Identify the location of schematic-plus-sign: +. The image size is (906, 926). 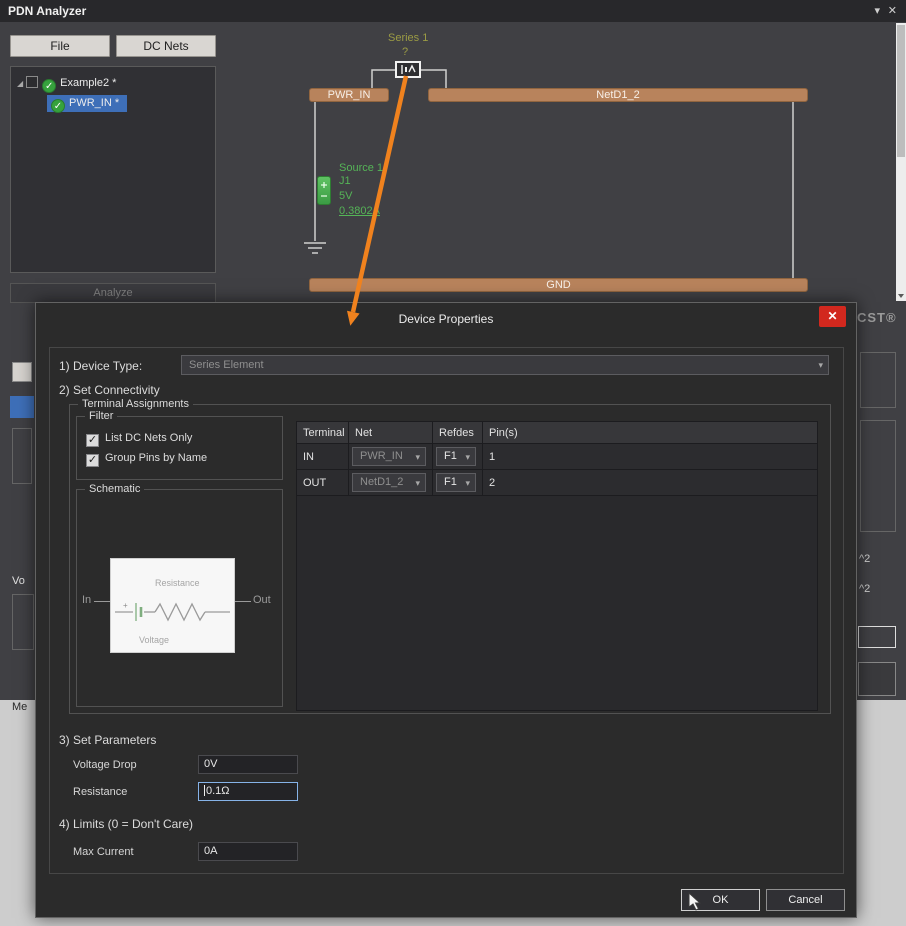
(125, 605).